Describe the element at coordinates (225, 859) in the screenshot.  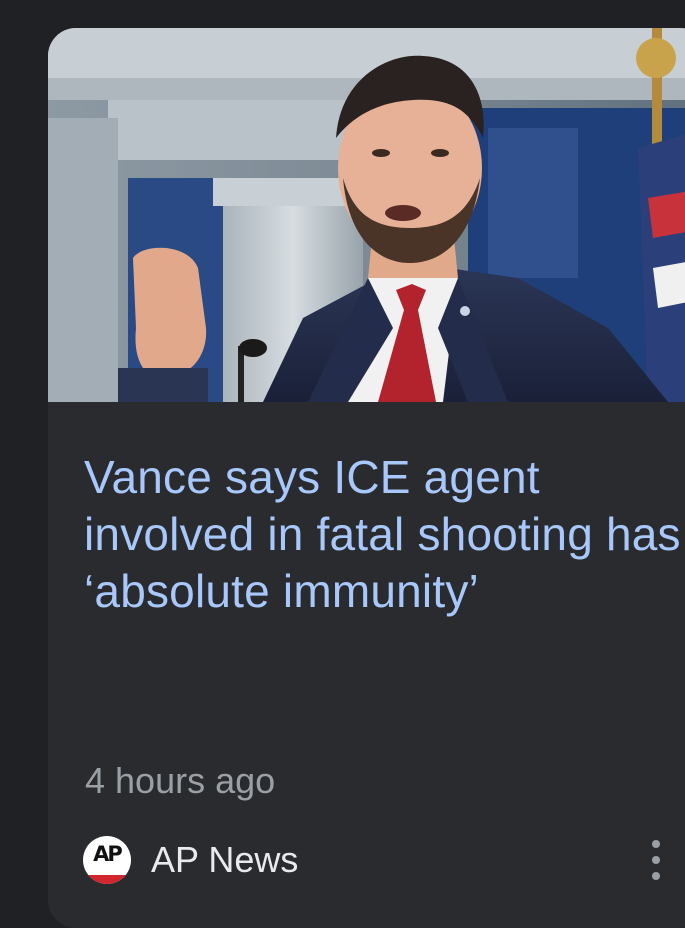
I see `source-name: AP News` at that location.